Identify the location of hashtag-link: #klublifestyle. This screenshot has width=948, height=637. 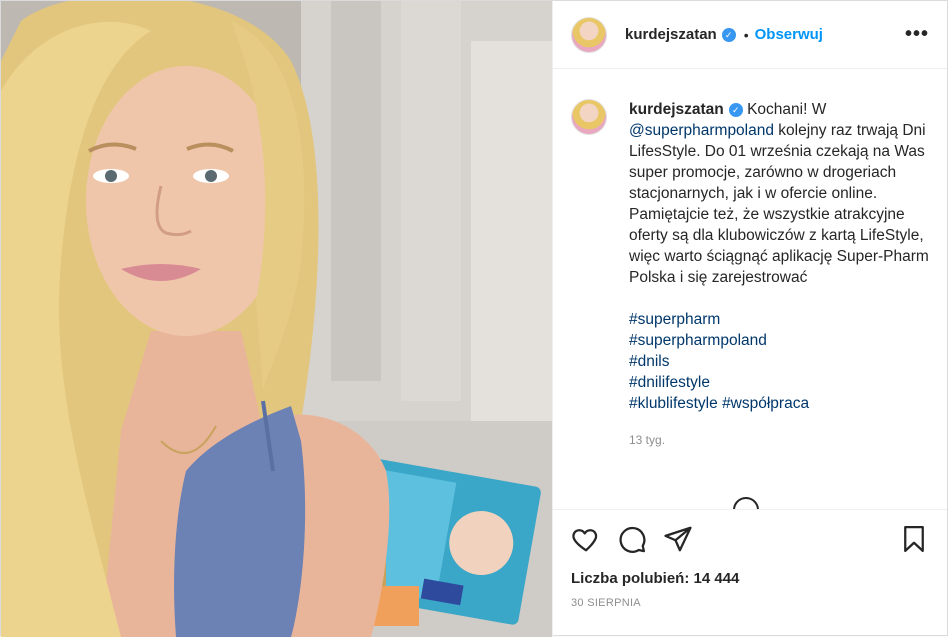
(673, 403).